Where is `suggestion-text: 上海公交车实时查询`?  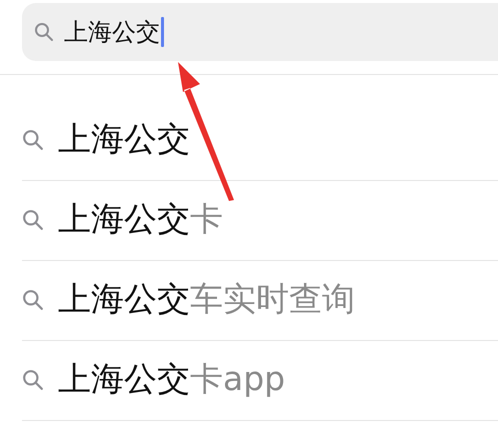
suggestion-text: 上海公交车实时查询 is located at coordinates (206, 299).